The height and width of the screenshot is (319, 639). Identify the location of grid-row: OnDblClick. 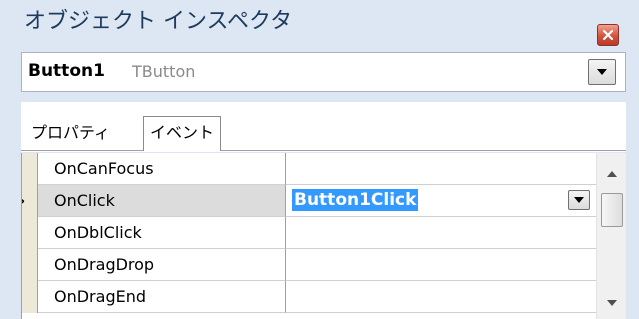
(309, 233).